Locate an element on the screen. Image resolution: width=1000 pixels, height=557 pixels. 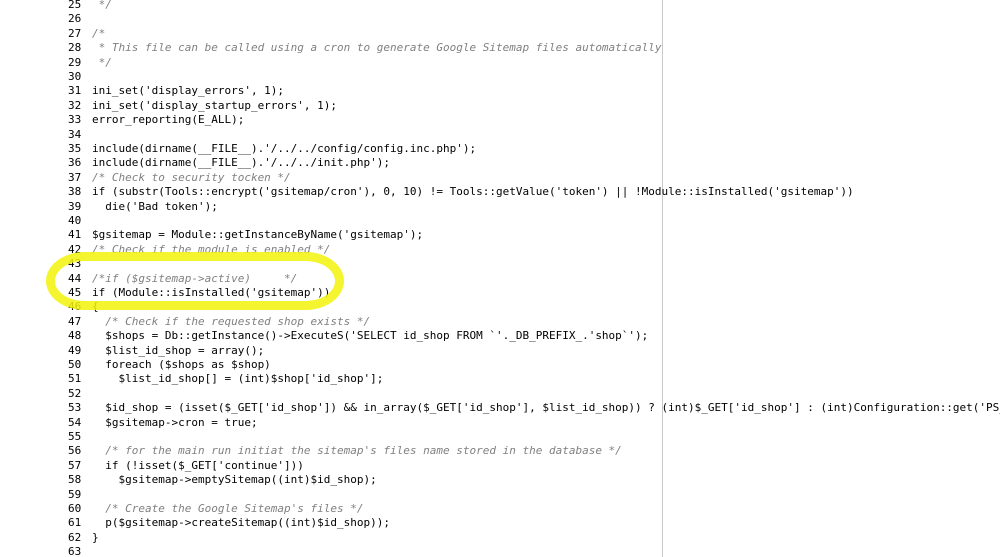
line-number: 46 is located at coordinates (75, 307).